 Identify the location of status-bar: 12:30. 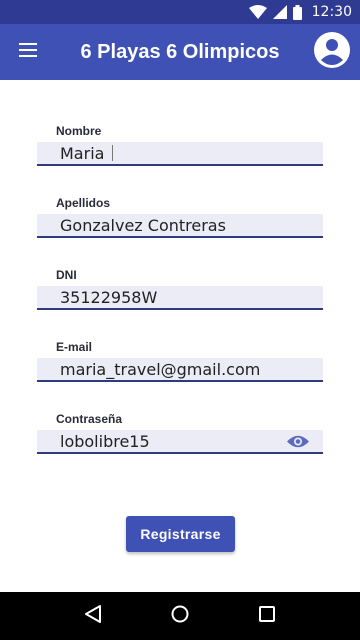
(180, 12).